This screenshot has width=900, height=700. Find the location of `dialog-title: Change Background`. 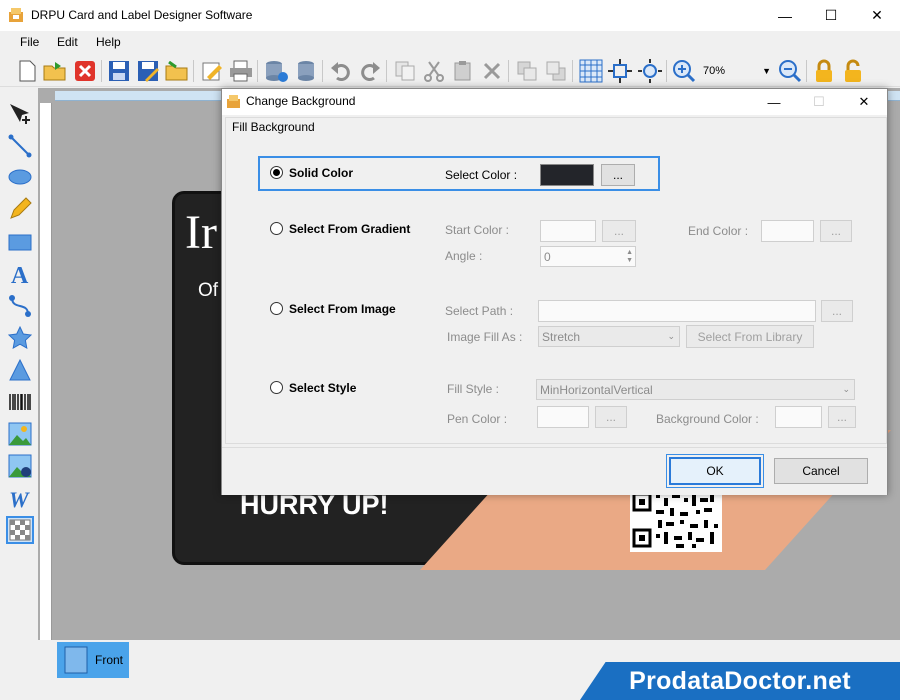

dialog-title: Change Background is located at coordinates (301, 101).